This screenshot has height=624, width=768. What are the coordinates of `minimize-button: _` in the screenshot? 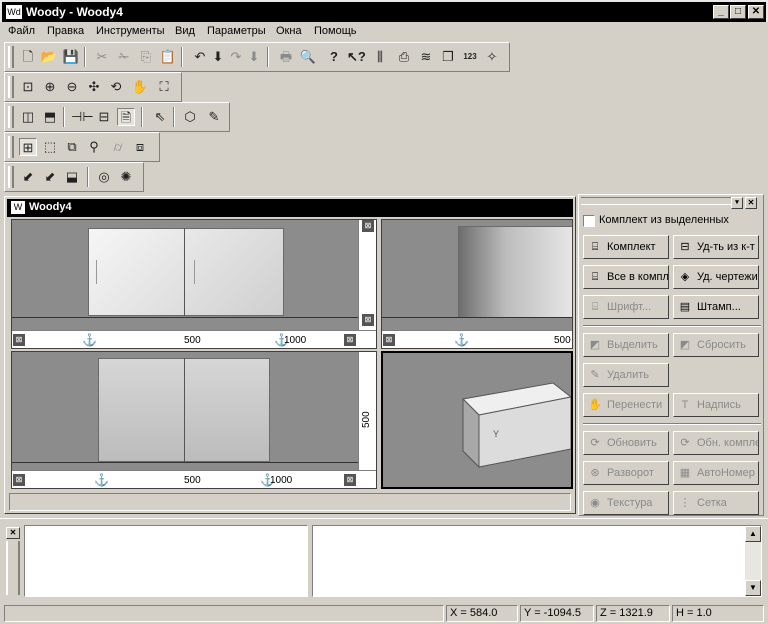 It's located at (721, 12).